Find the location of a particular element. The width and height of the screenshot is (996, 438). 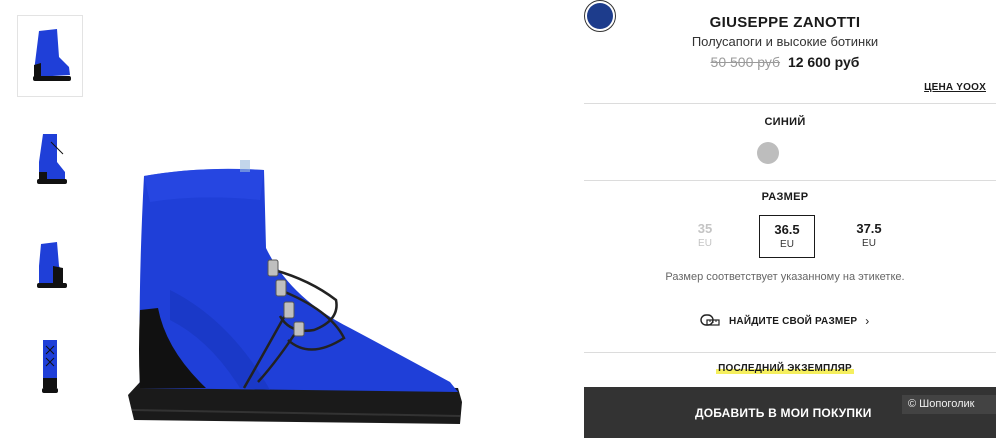

boot-back-thumbnail-image is located at coordinates (52, 265).